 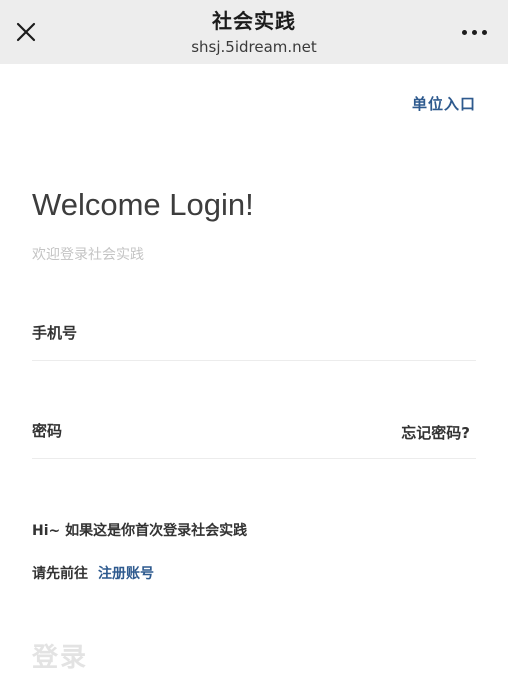 I want to click on more-dots-icon, so click(x=475, y=32).